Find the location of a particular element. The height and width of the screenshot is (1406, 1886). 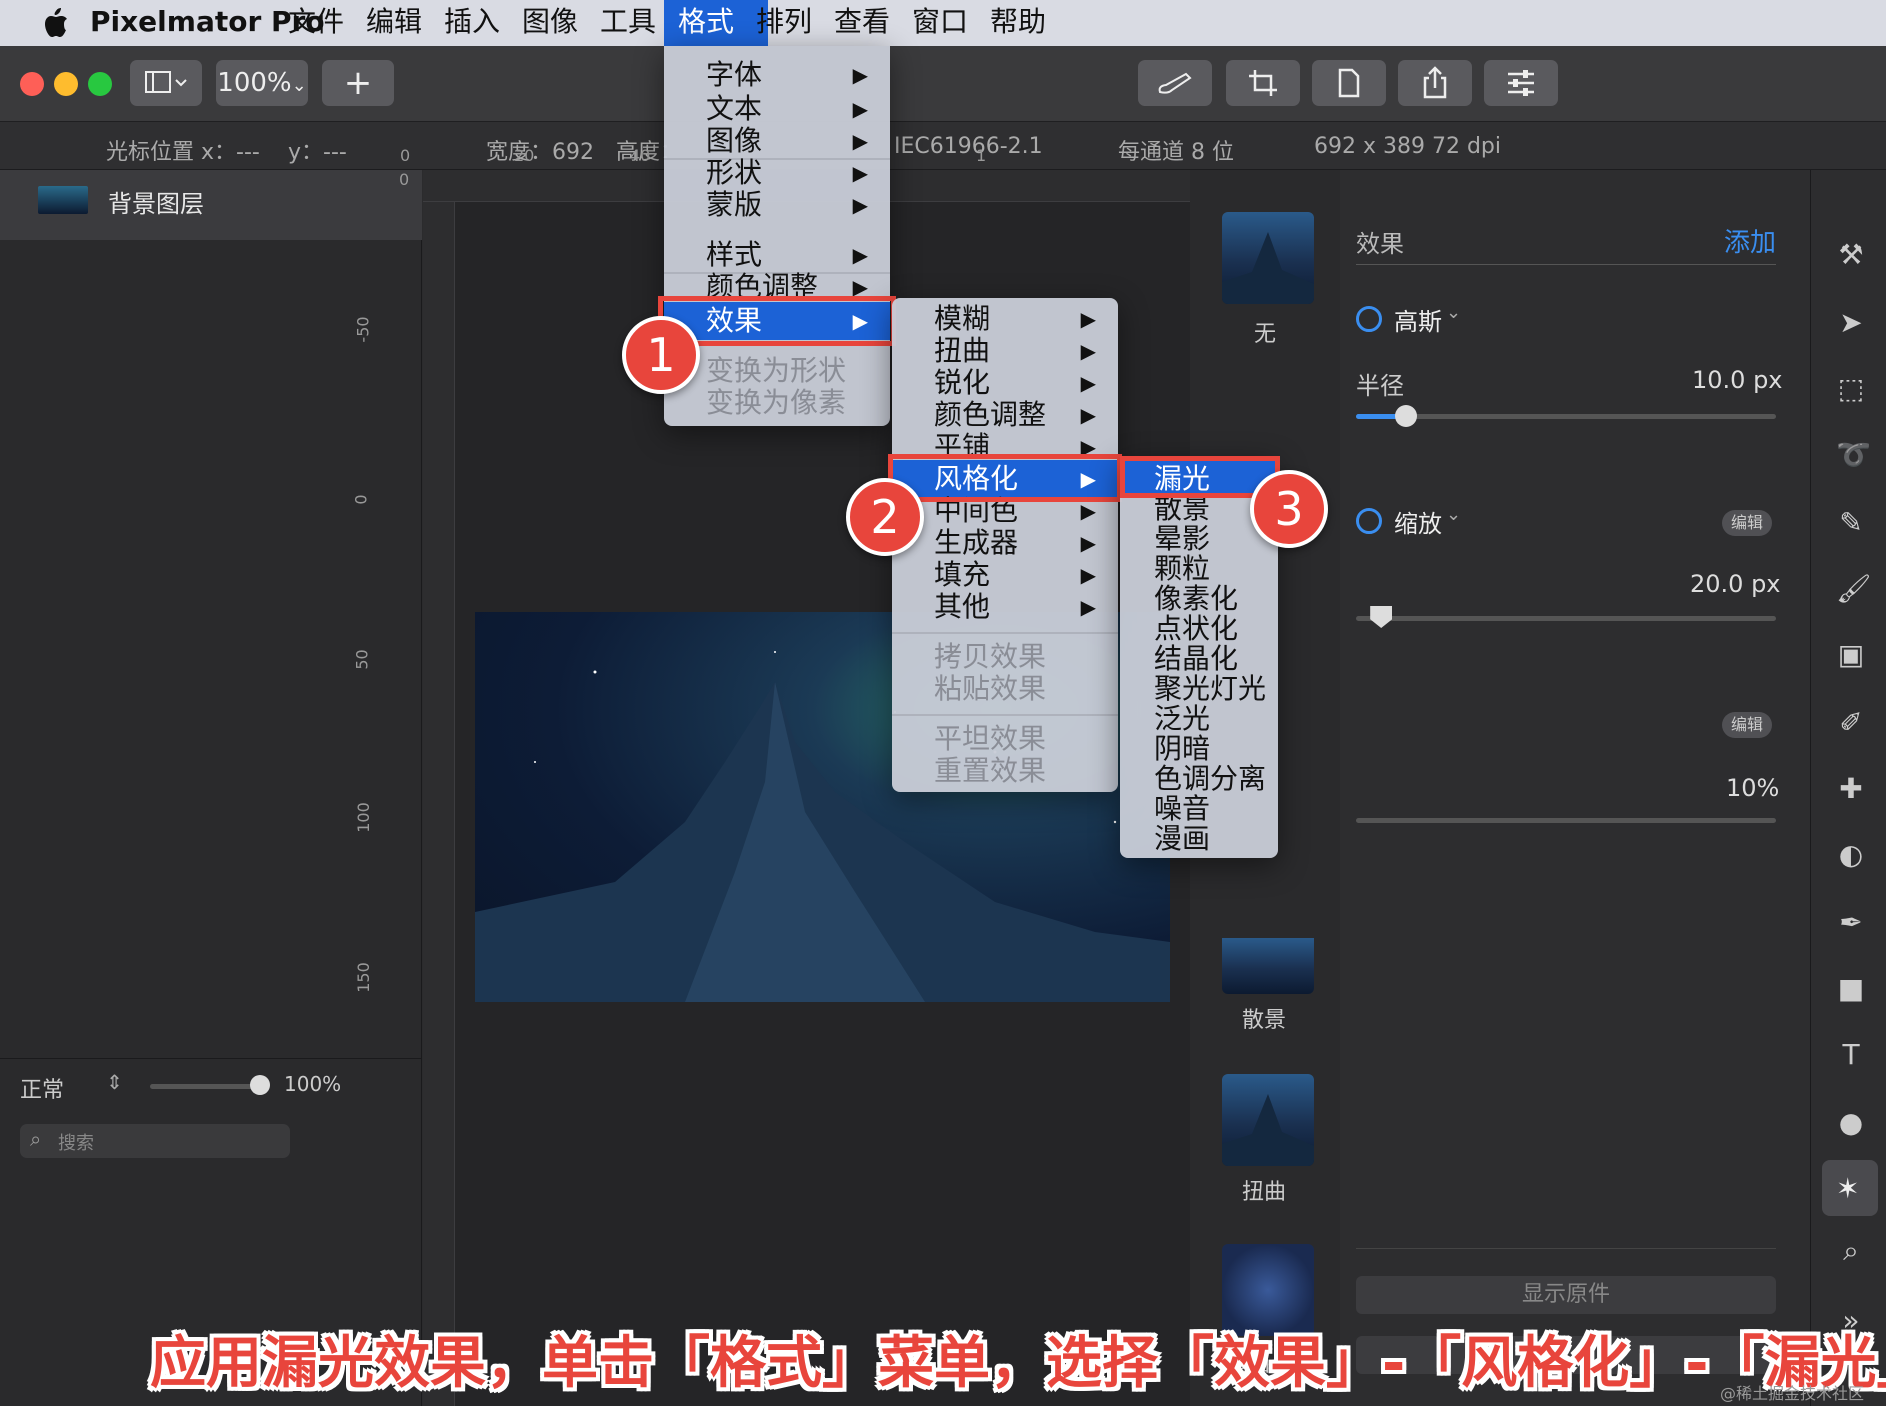

menu-item-label: 粘贴效果 is located at coordinates (990, 688).